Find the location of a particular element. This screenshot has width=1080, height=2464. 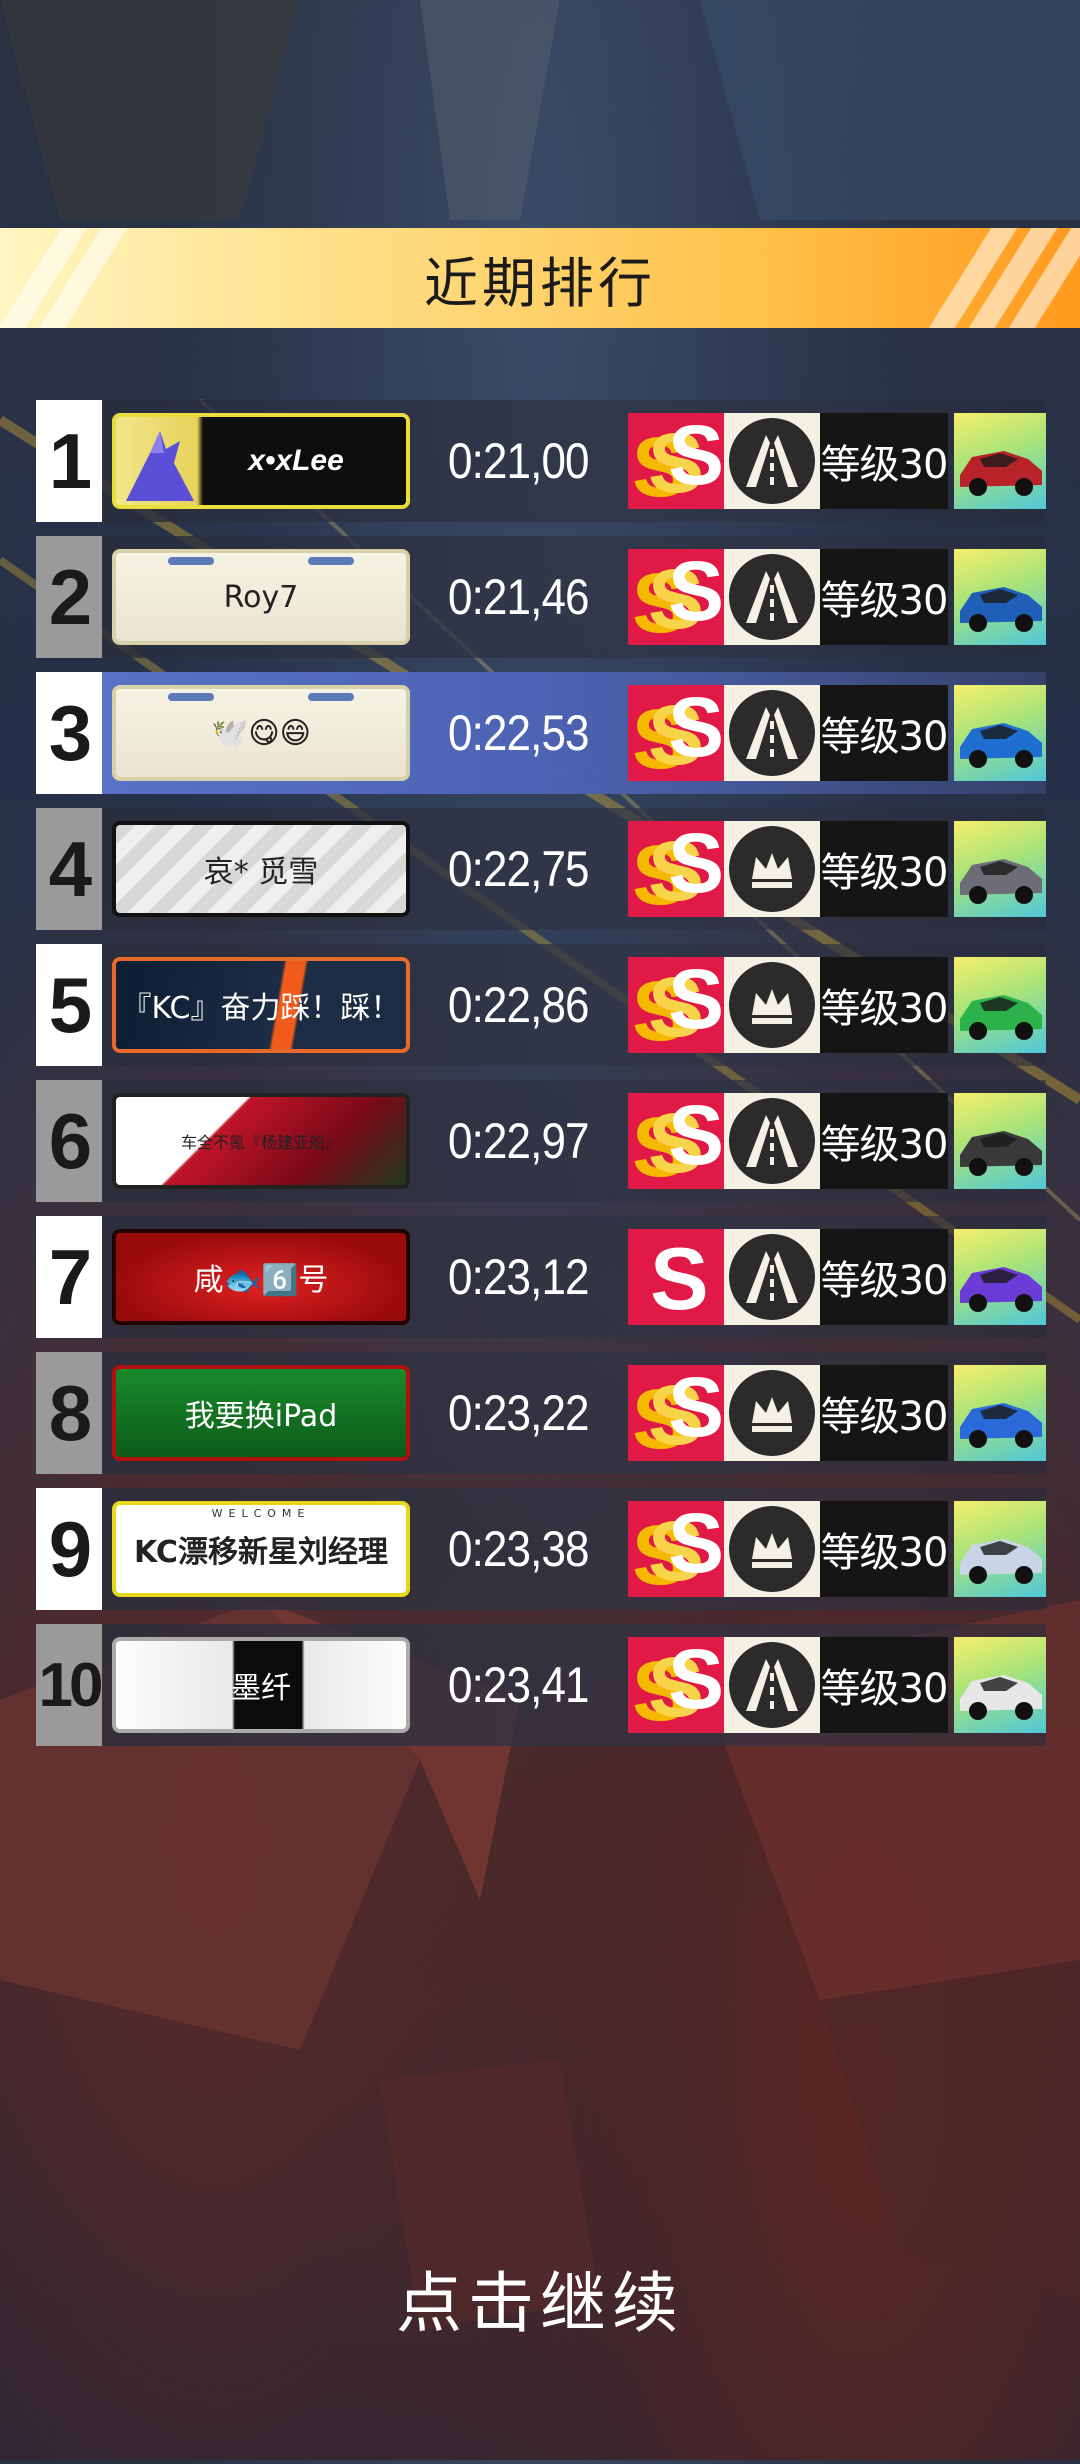

name-plate: 哀* 觅雪 is located at coordinates (261, 869).